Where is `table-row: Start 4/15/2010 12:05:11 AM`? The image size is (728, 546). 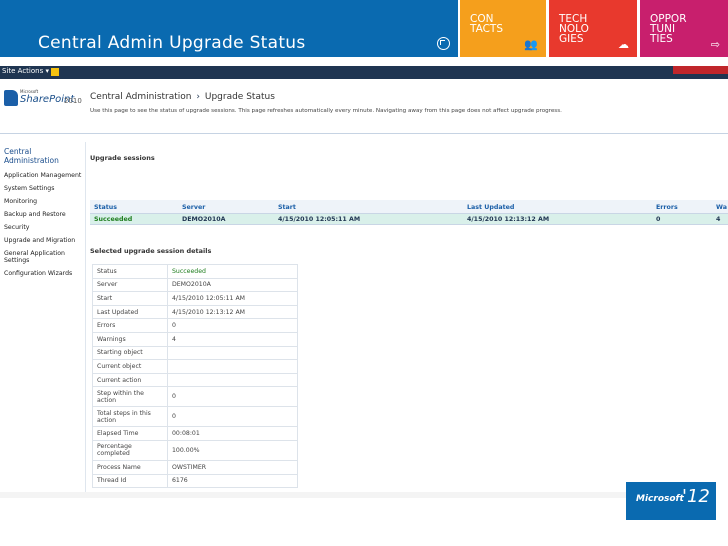 table-row: Start 4/15/2010 12:05:11 AM is located at coordinates (317, 298).